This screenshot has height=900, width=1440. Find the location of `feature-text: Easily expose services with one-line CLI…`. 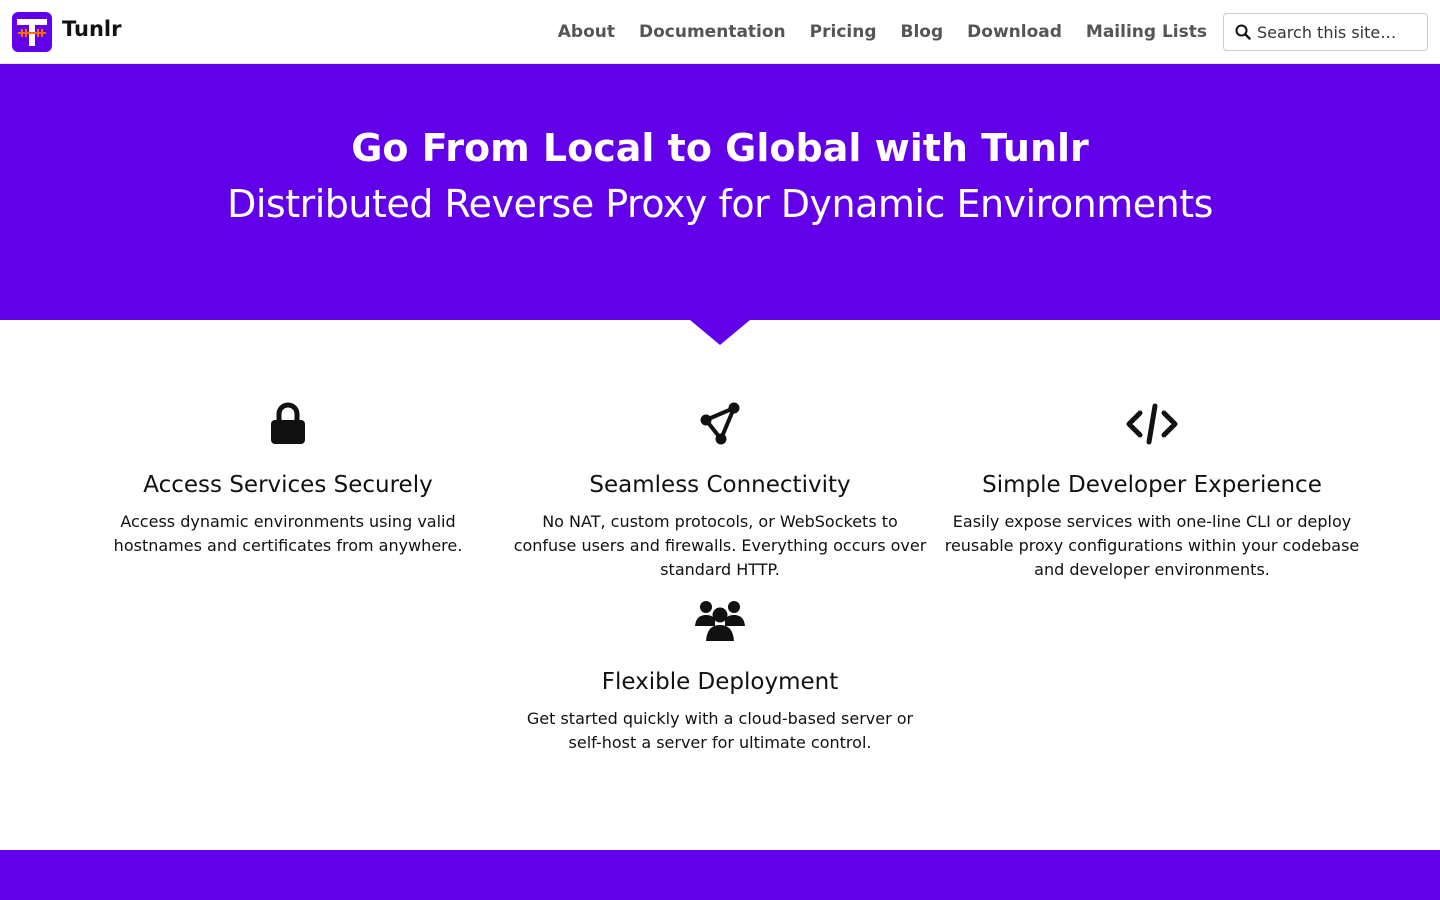

feature-text: Easily expose services with one-line CLI… is located at coordinates (1152, 545).